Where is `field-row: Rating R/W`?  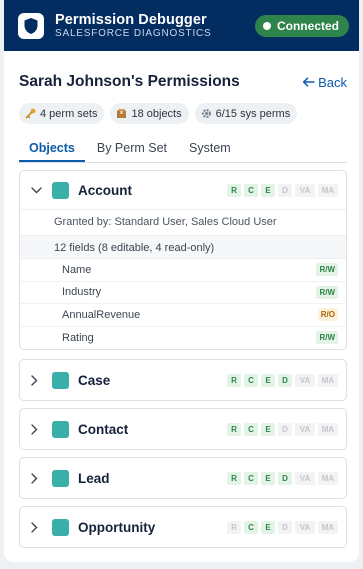 field-row: Rating R/W is located at coordinates (183, 338).